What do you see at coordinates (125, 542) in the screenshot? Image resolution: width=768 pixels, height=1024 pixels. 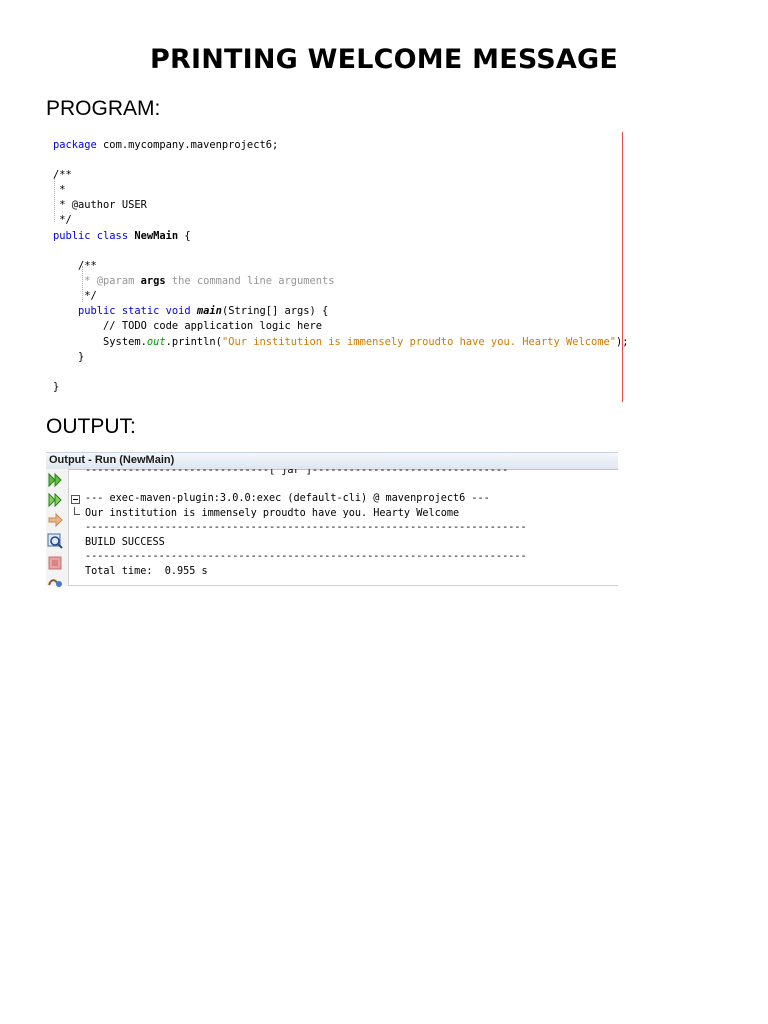 I see `build-success-line: BUILD SUCCESS` at bounding box center [125, 542].